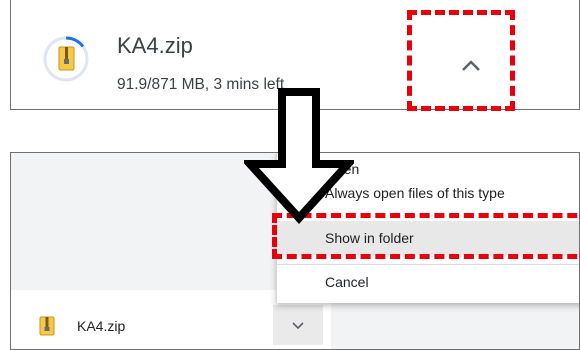  What do you see at coordinates (299, 156) in the screenshot?
I see `down-arrow-icon` at bounding box center [299, 156].